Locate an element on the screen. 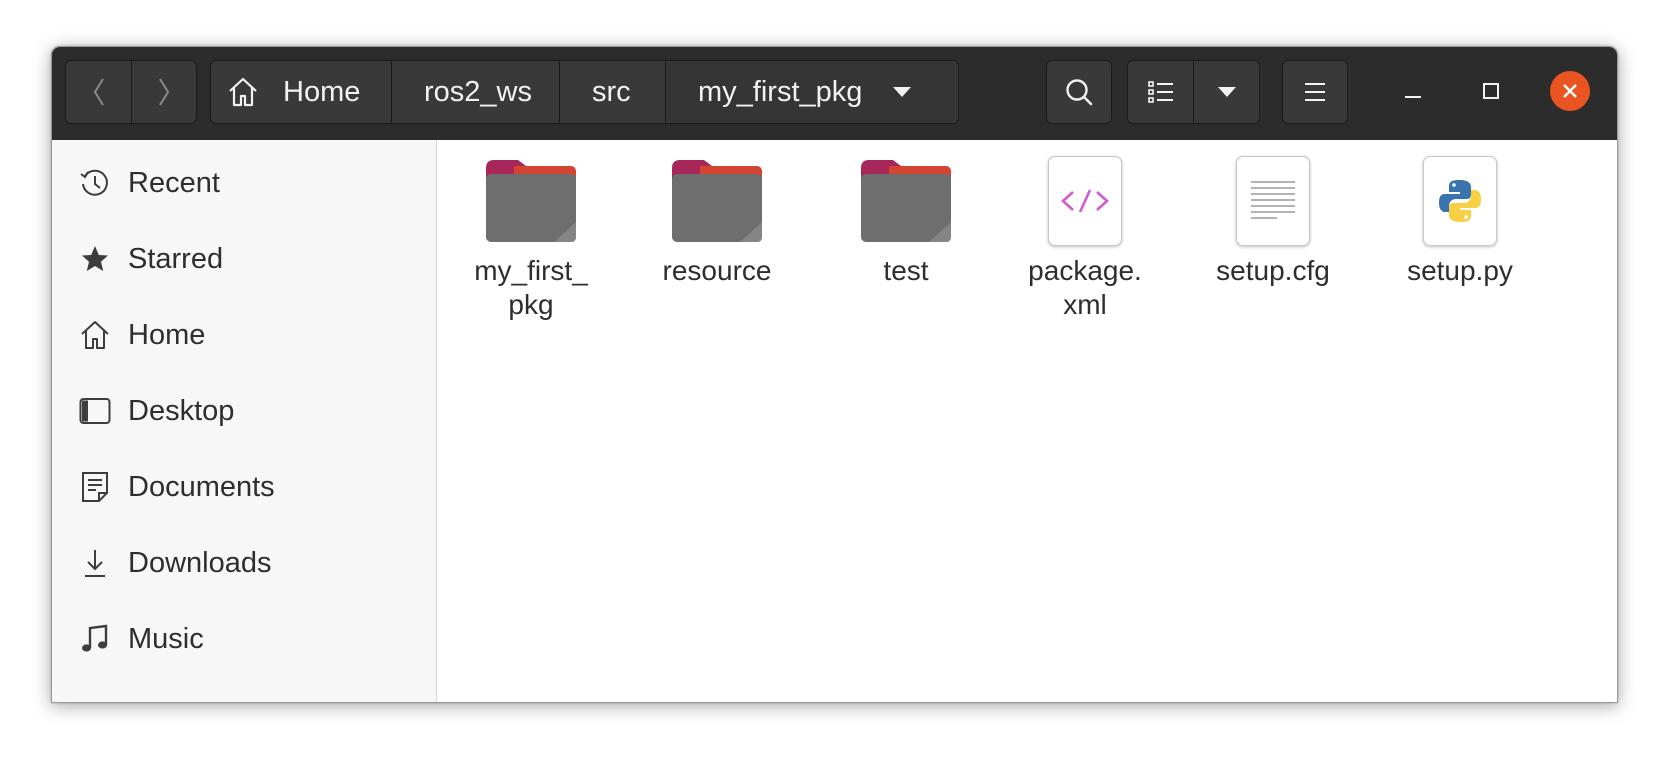  main-menu-button is located at coordinates (1315, 92).